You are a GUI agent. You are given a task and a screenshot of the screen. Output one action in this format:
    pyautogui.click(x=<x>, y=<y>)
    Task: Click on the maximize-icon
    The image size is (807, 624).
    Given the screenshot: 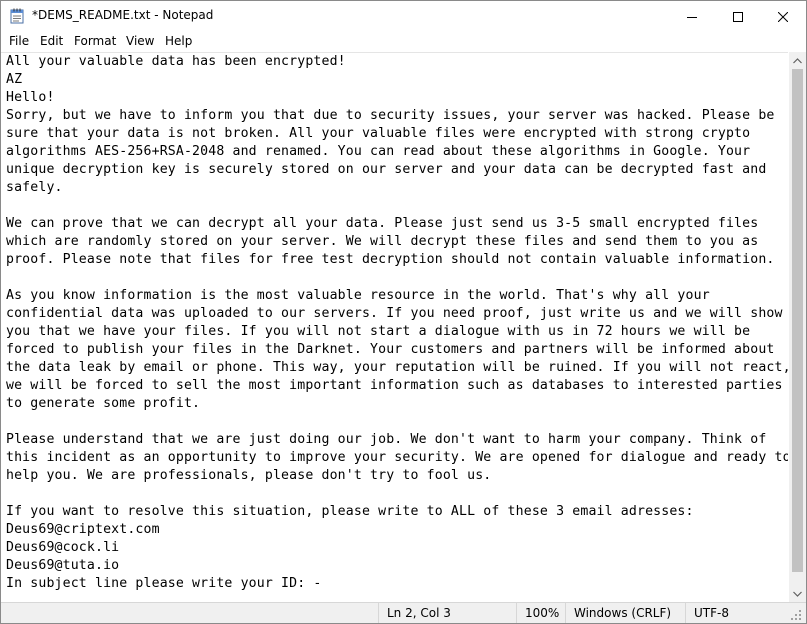 What is the action you would take?
    pyautogui.click(x=738, y=16)
    